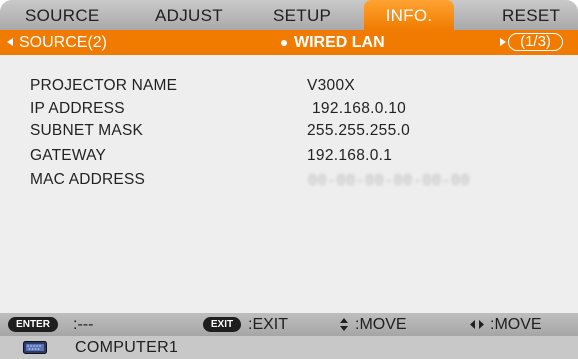  I want to click on tab-setup: SETUP, so click(302, 15).